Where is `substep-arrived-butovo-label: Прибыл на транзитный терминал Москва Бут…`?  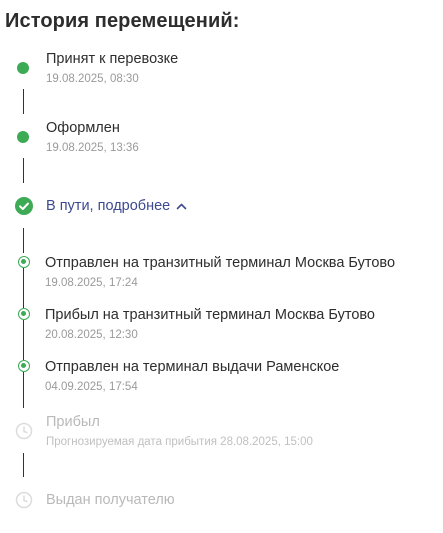 substep-arrived-butovo-label: Прибыл на транзитный терминал Москва Бут… is located at coordinates (210, 315).